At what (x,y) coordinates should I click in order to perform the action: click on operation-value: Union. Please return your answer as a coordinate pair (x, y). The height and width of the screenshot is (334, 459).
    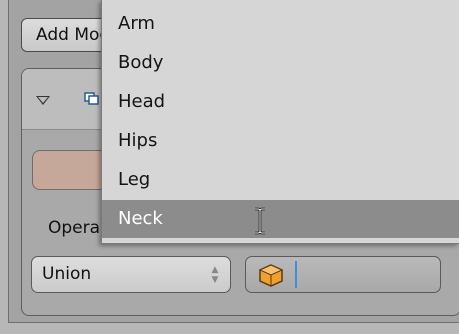
    Looking at the image, I should click on (67, 274).